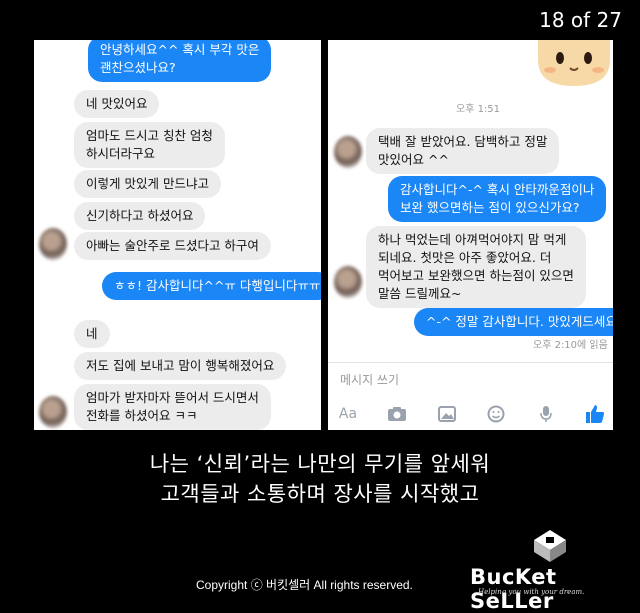 The height and width of the screenshot is (613, 640). Describe the element at coordinates (172, 246) in the screenshot. I see `chat-message: 아빠는 술안주로 드셨다고 하구여` at that location.